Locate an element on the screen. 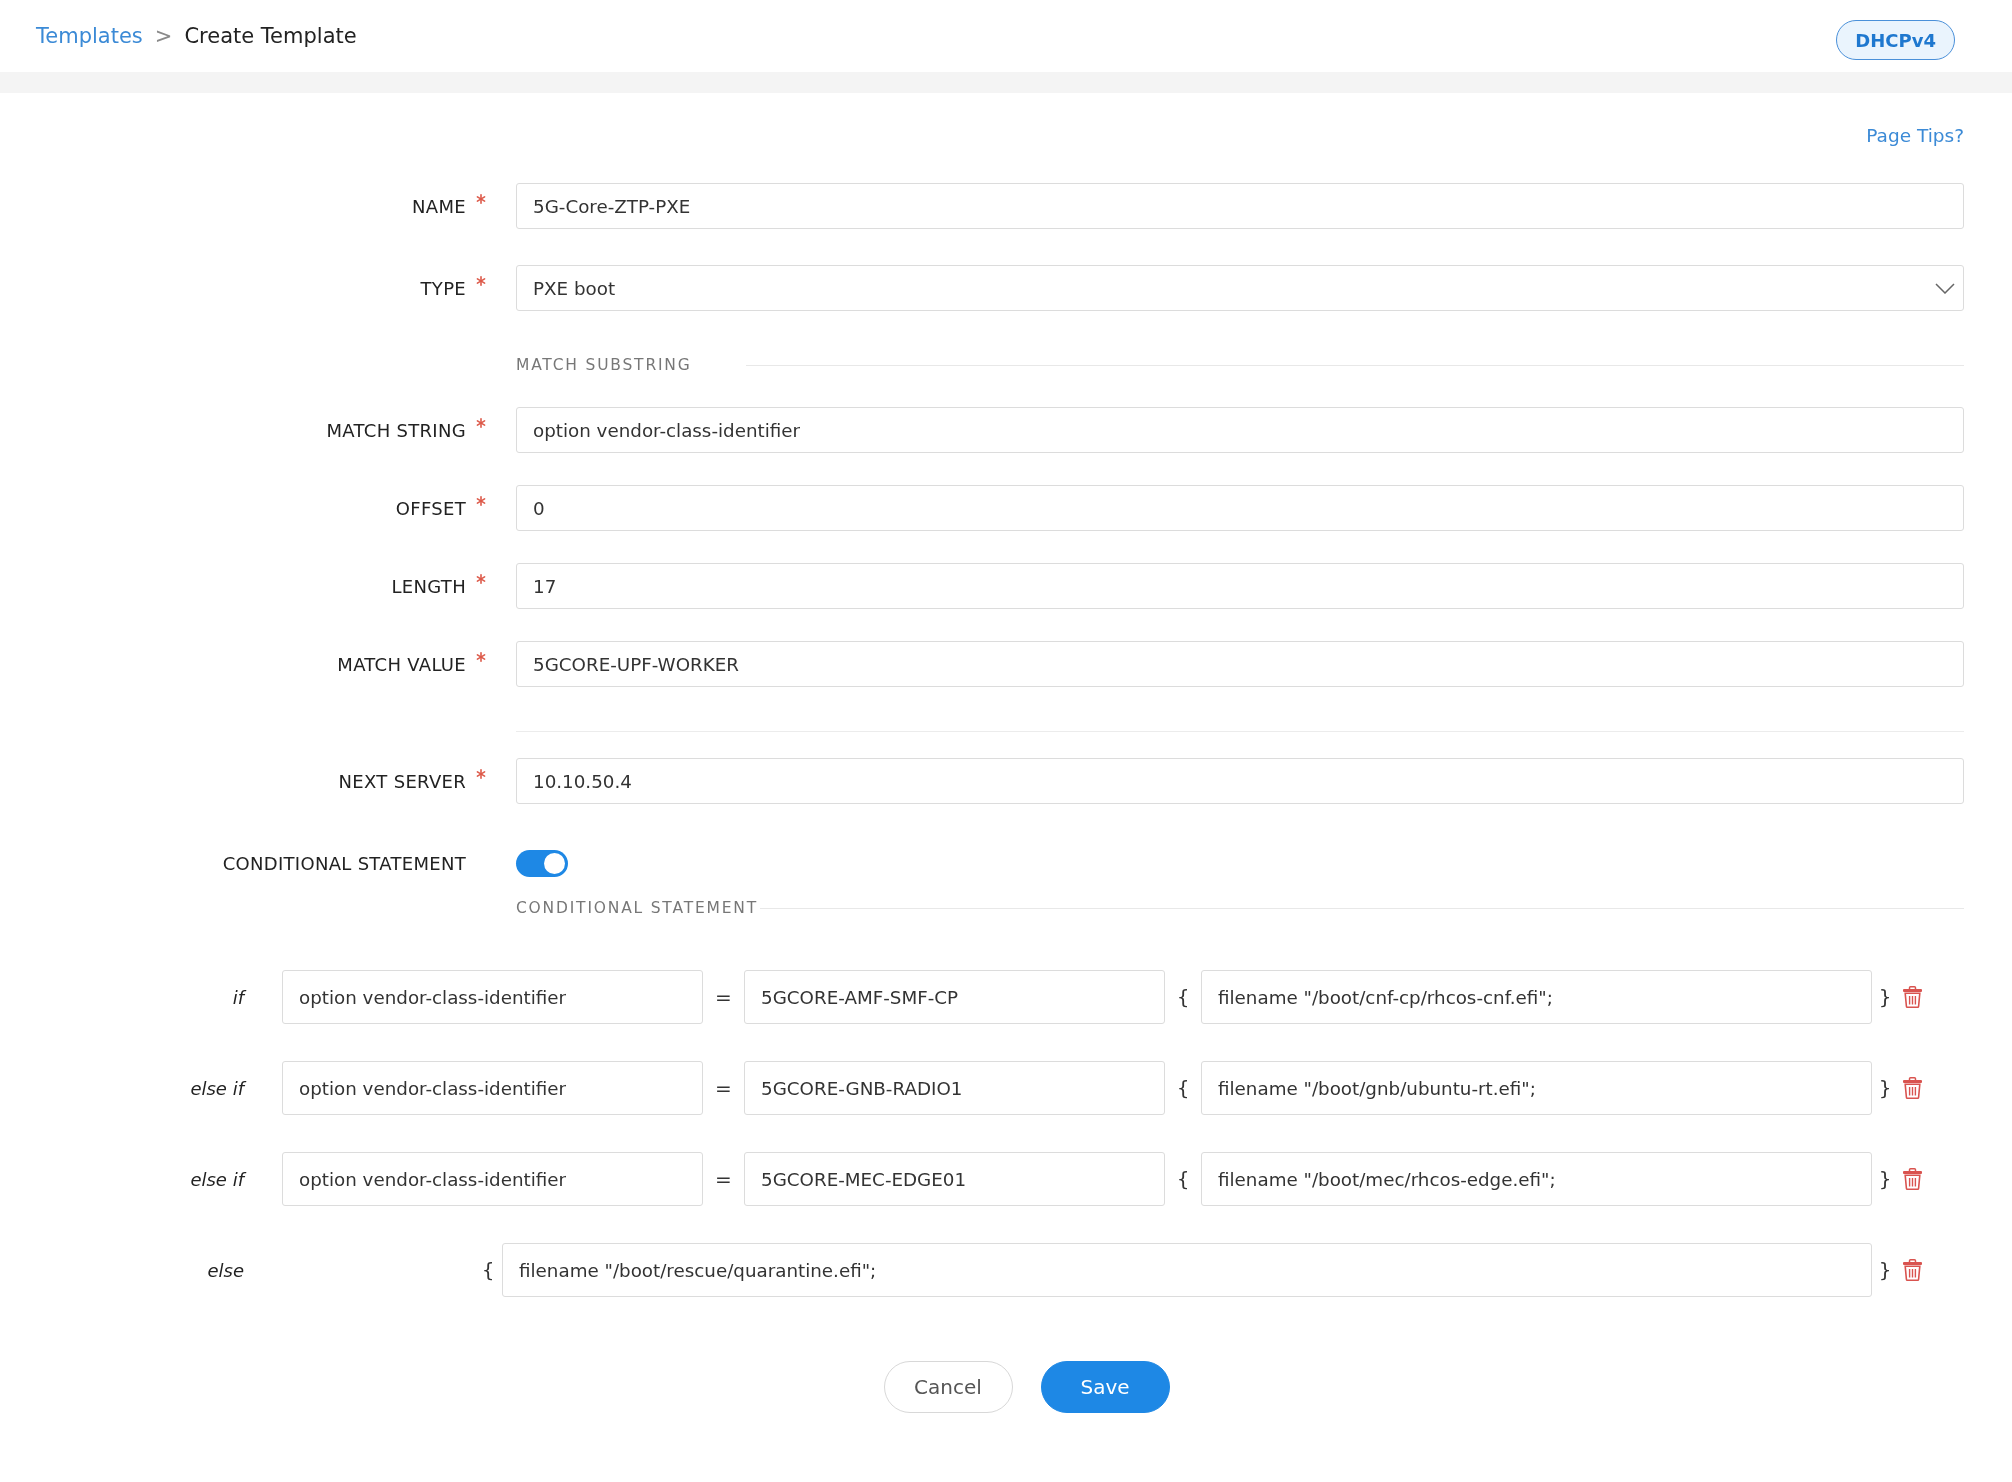 This screenshot has width=2012, height=1482. chevron-down-icon is located at coordinates (1945, 288).